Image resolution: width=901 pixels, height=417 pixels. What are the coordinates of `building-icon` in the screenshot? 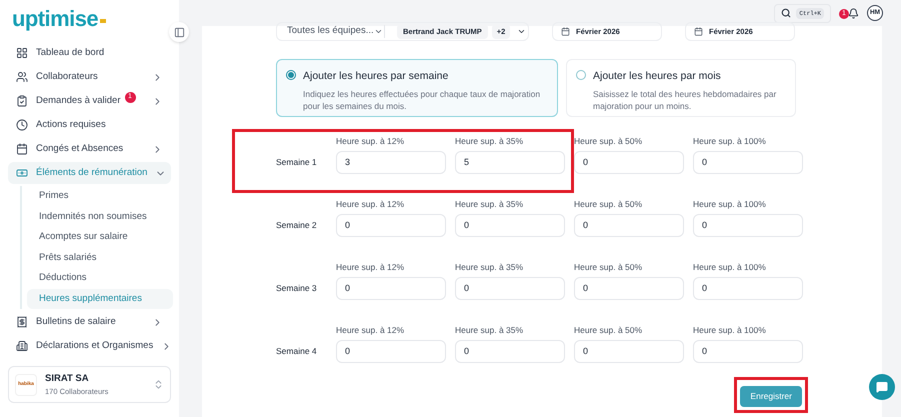 It's located at (22, 346).